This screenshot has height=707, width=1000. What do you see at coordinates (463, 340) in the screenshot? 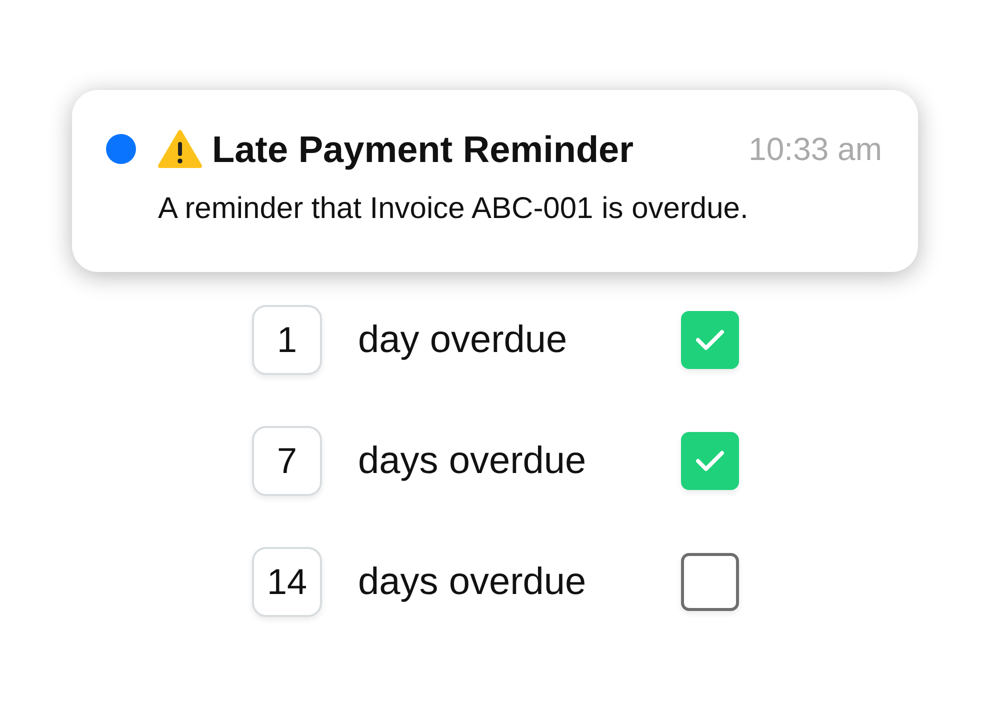
I see `reminder-label: day overdue` at bounding box center [463, 340].